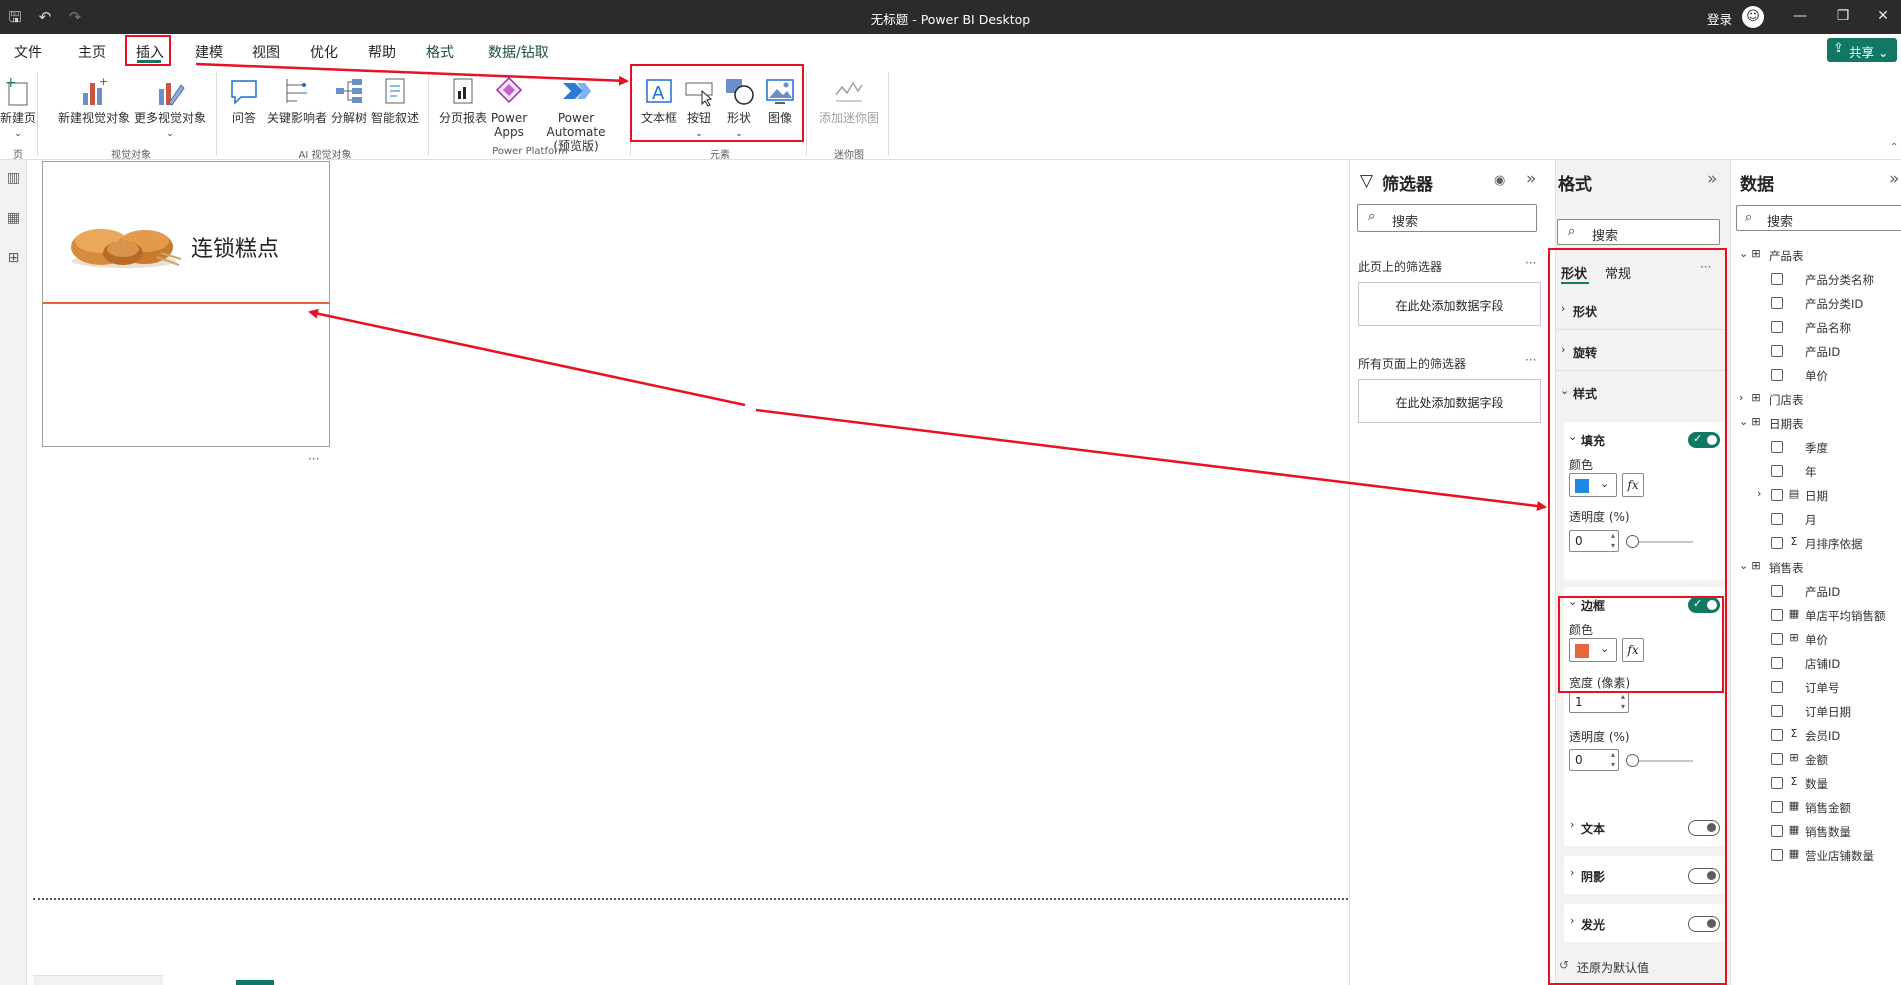 The width and height of the screenshot is (1901, 985). Describe the element at coordinates (13, 178) in the screenshot. I see `report-view-icon: ▥` at that location.